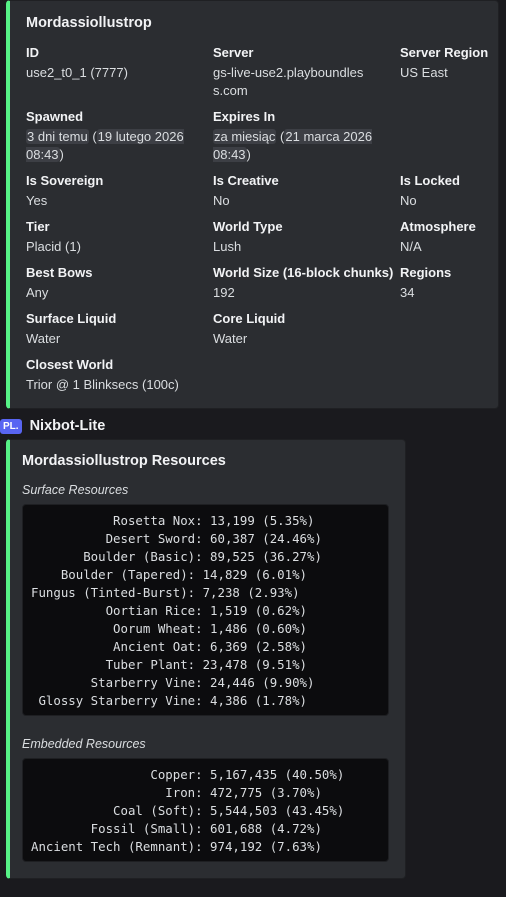  I want to click on field-closest-world: Closest World Trior @ 1 Blinksecs (100c), so click(176, 375).